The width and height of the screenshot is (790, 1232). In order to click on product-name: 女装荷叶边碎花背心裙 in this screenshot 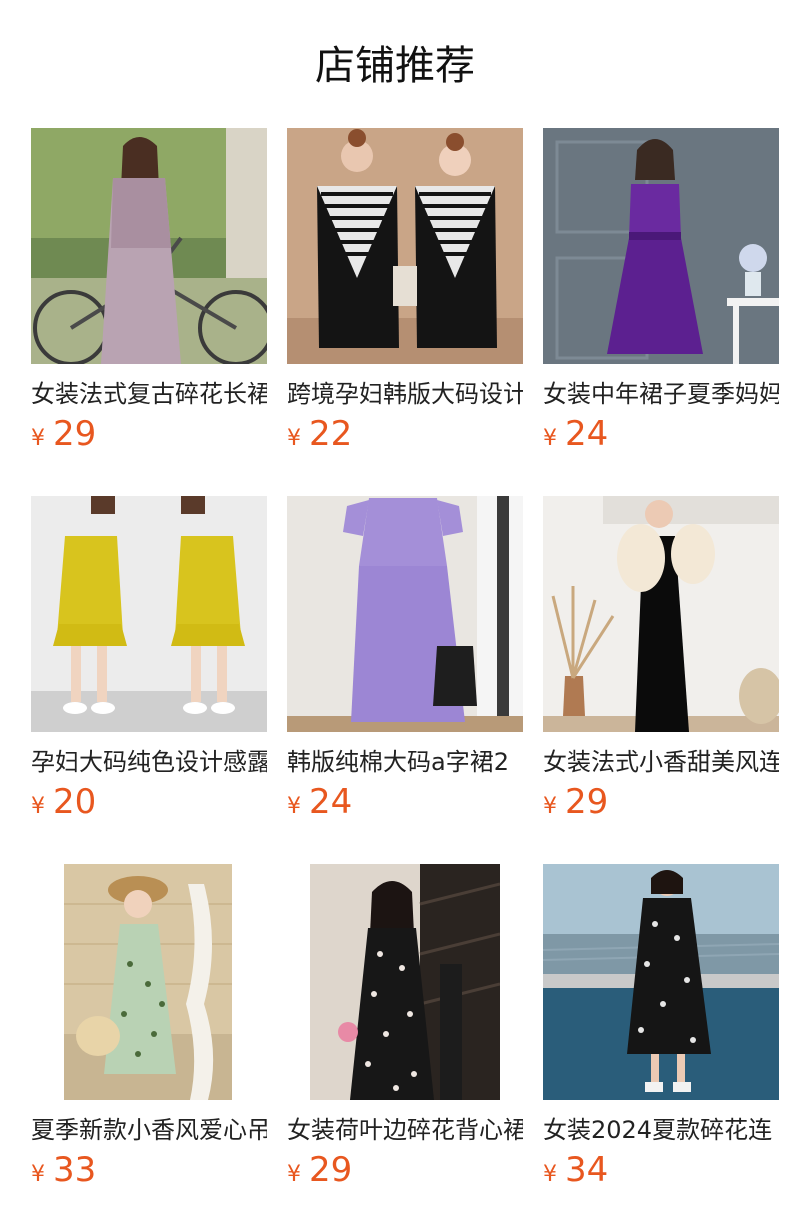, I will do `click(405, 1130)`.